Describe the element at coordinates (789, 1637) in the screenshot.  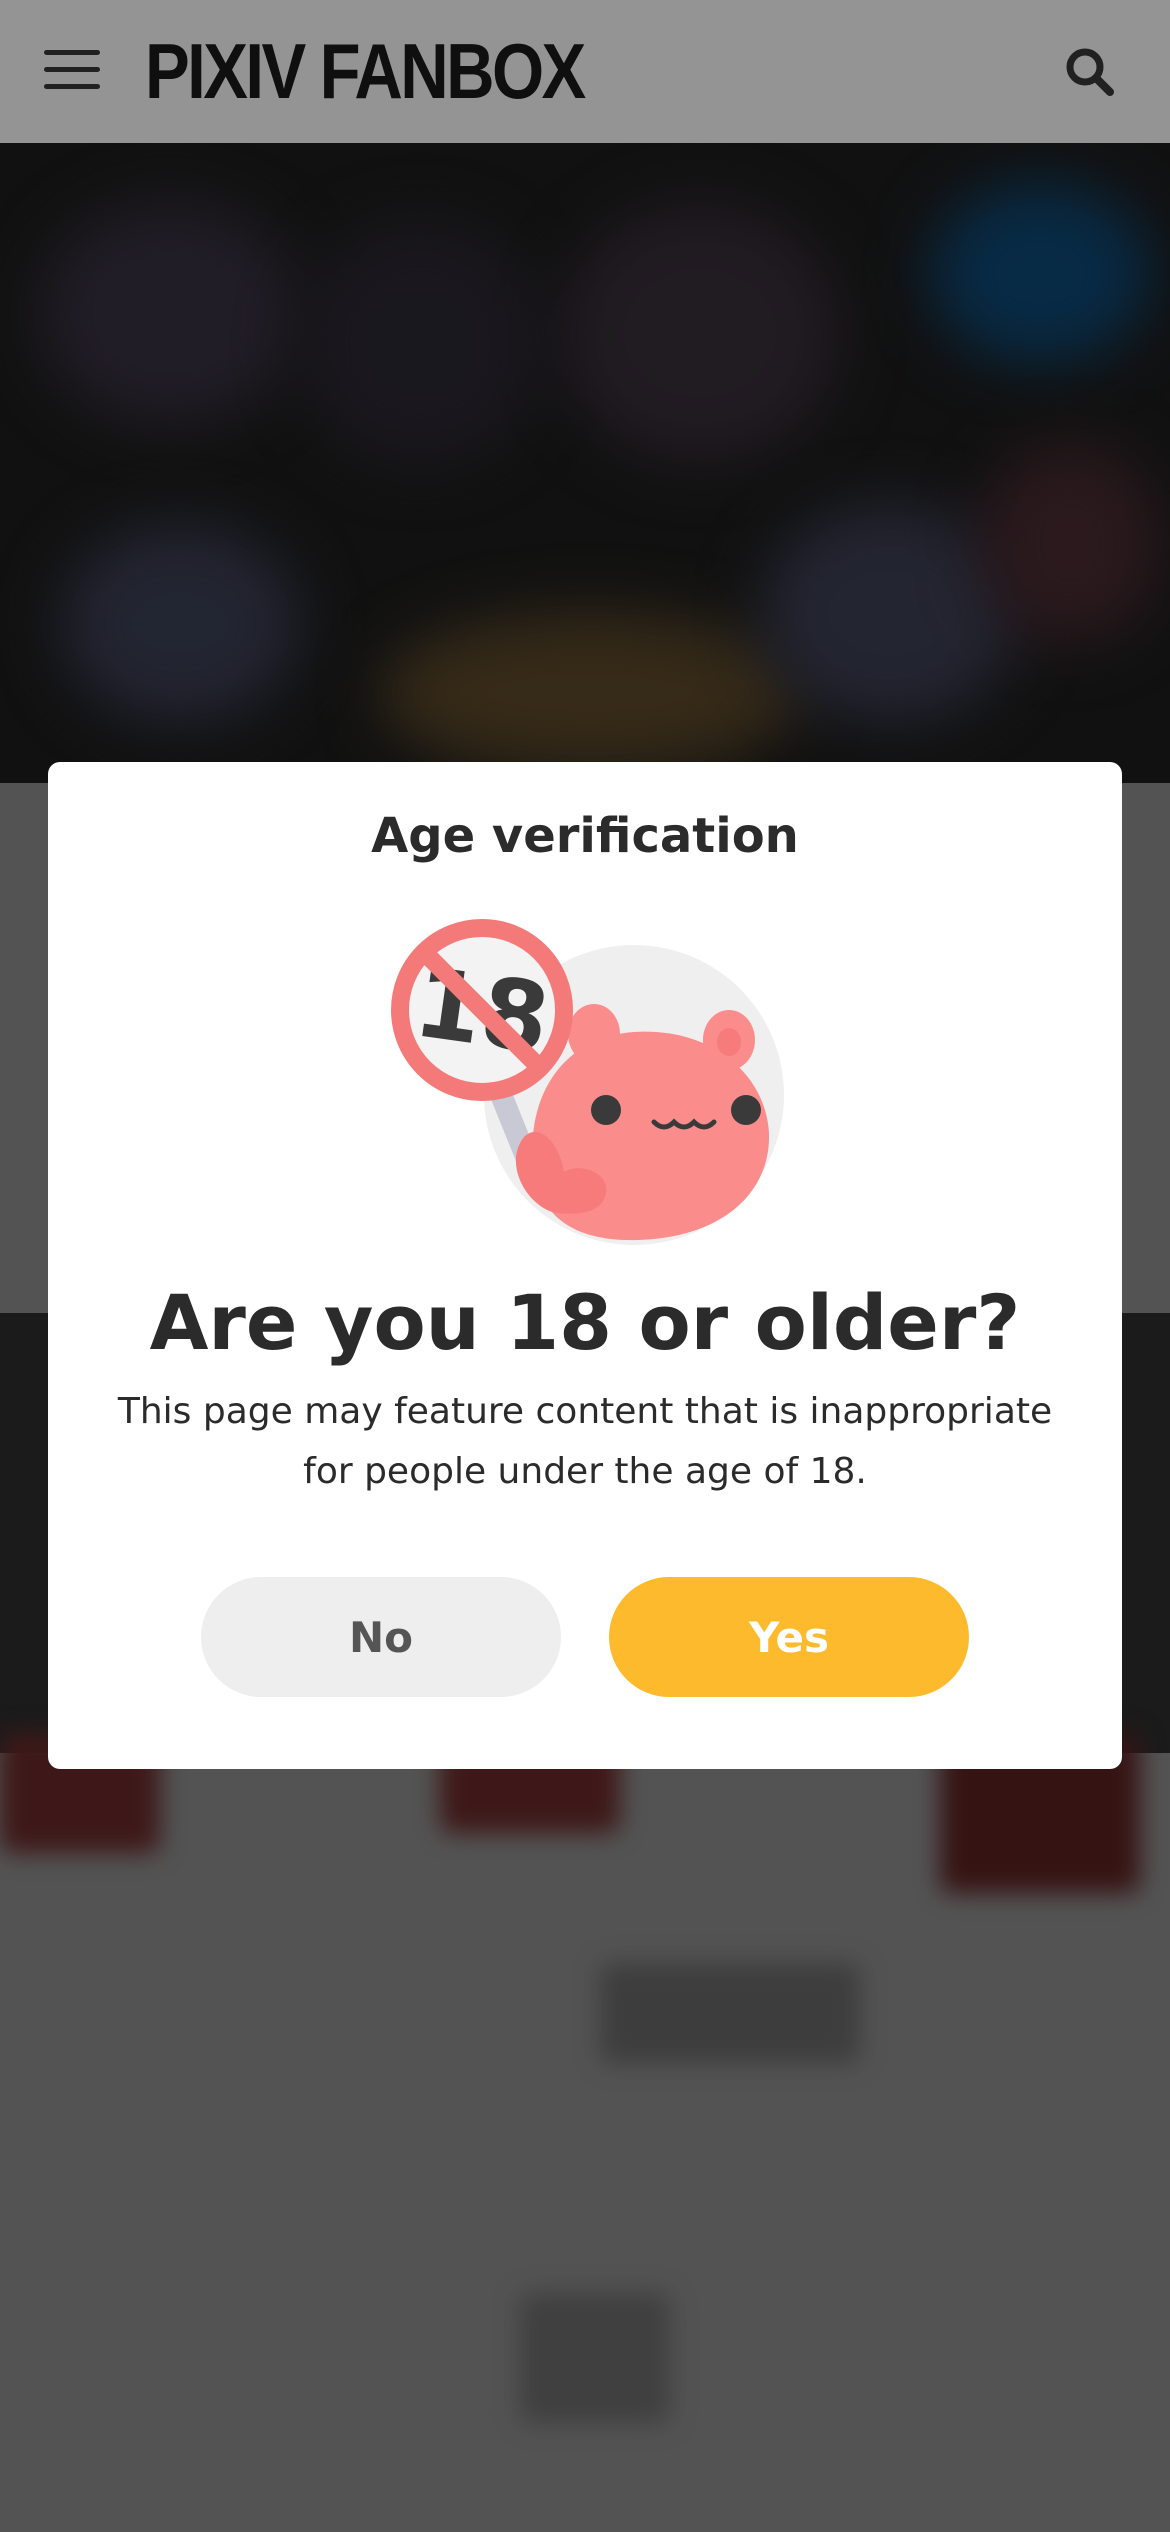
I see `yes-button: Yes` at that location.